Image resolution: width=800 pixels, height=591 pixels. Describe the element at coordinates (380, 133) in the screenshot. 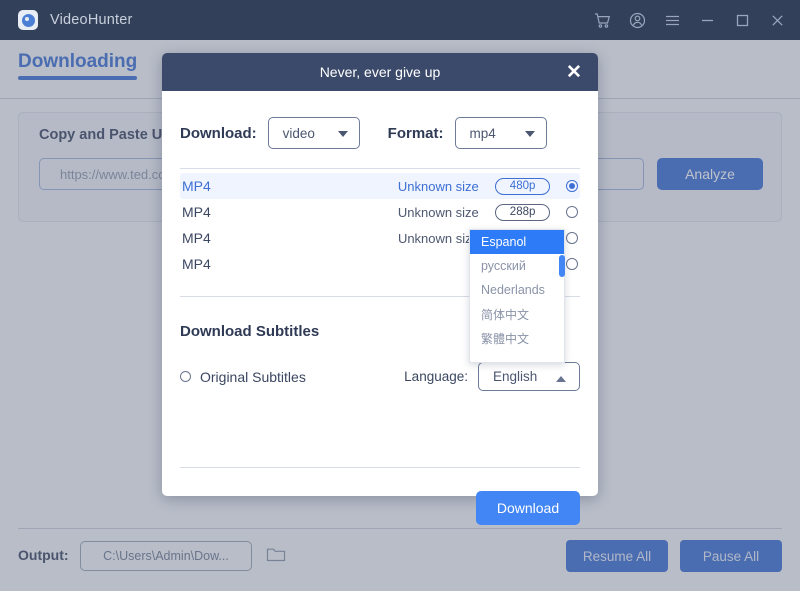

I see `download-options-row: Download: video Format: mp4` at that location.